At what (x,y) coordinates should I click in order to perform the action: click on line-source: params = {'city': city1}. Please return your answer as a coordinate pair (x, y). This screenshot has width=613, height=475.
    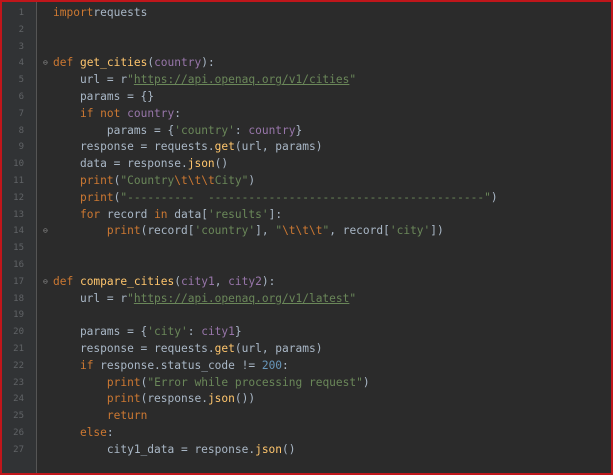
    Looking at the image, I should click on (147, 332).